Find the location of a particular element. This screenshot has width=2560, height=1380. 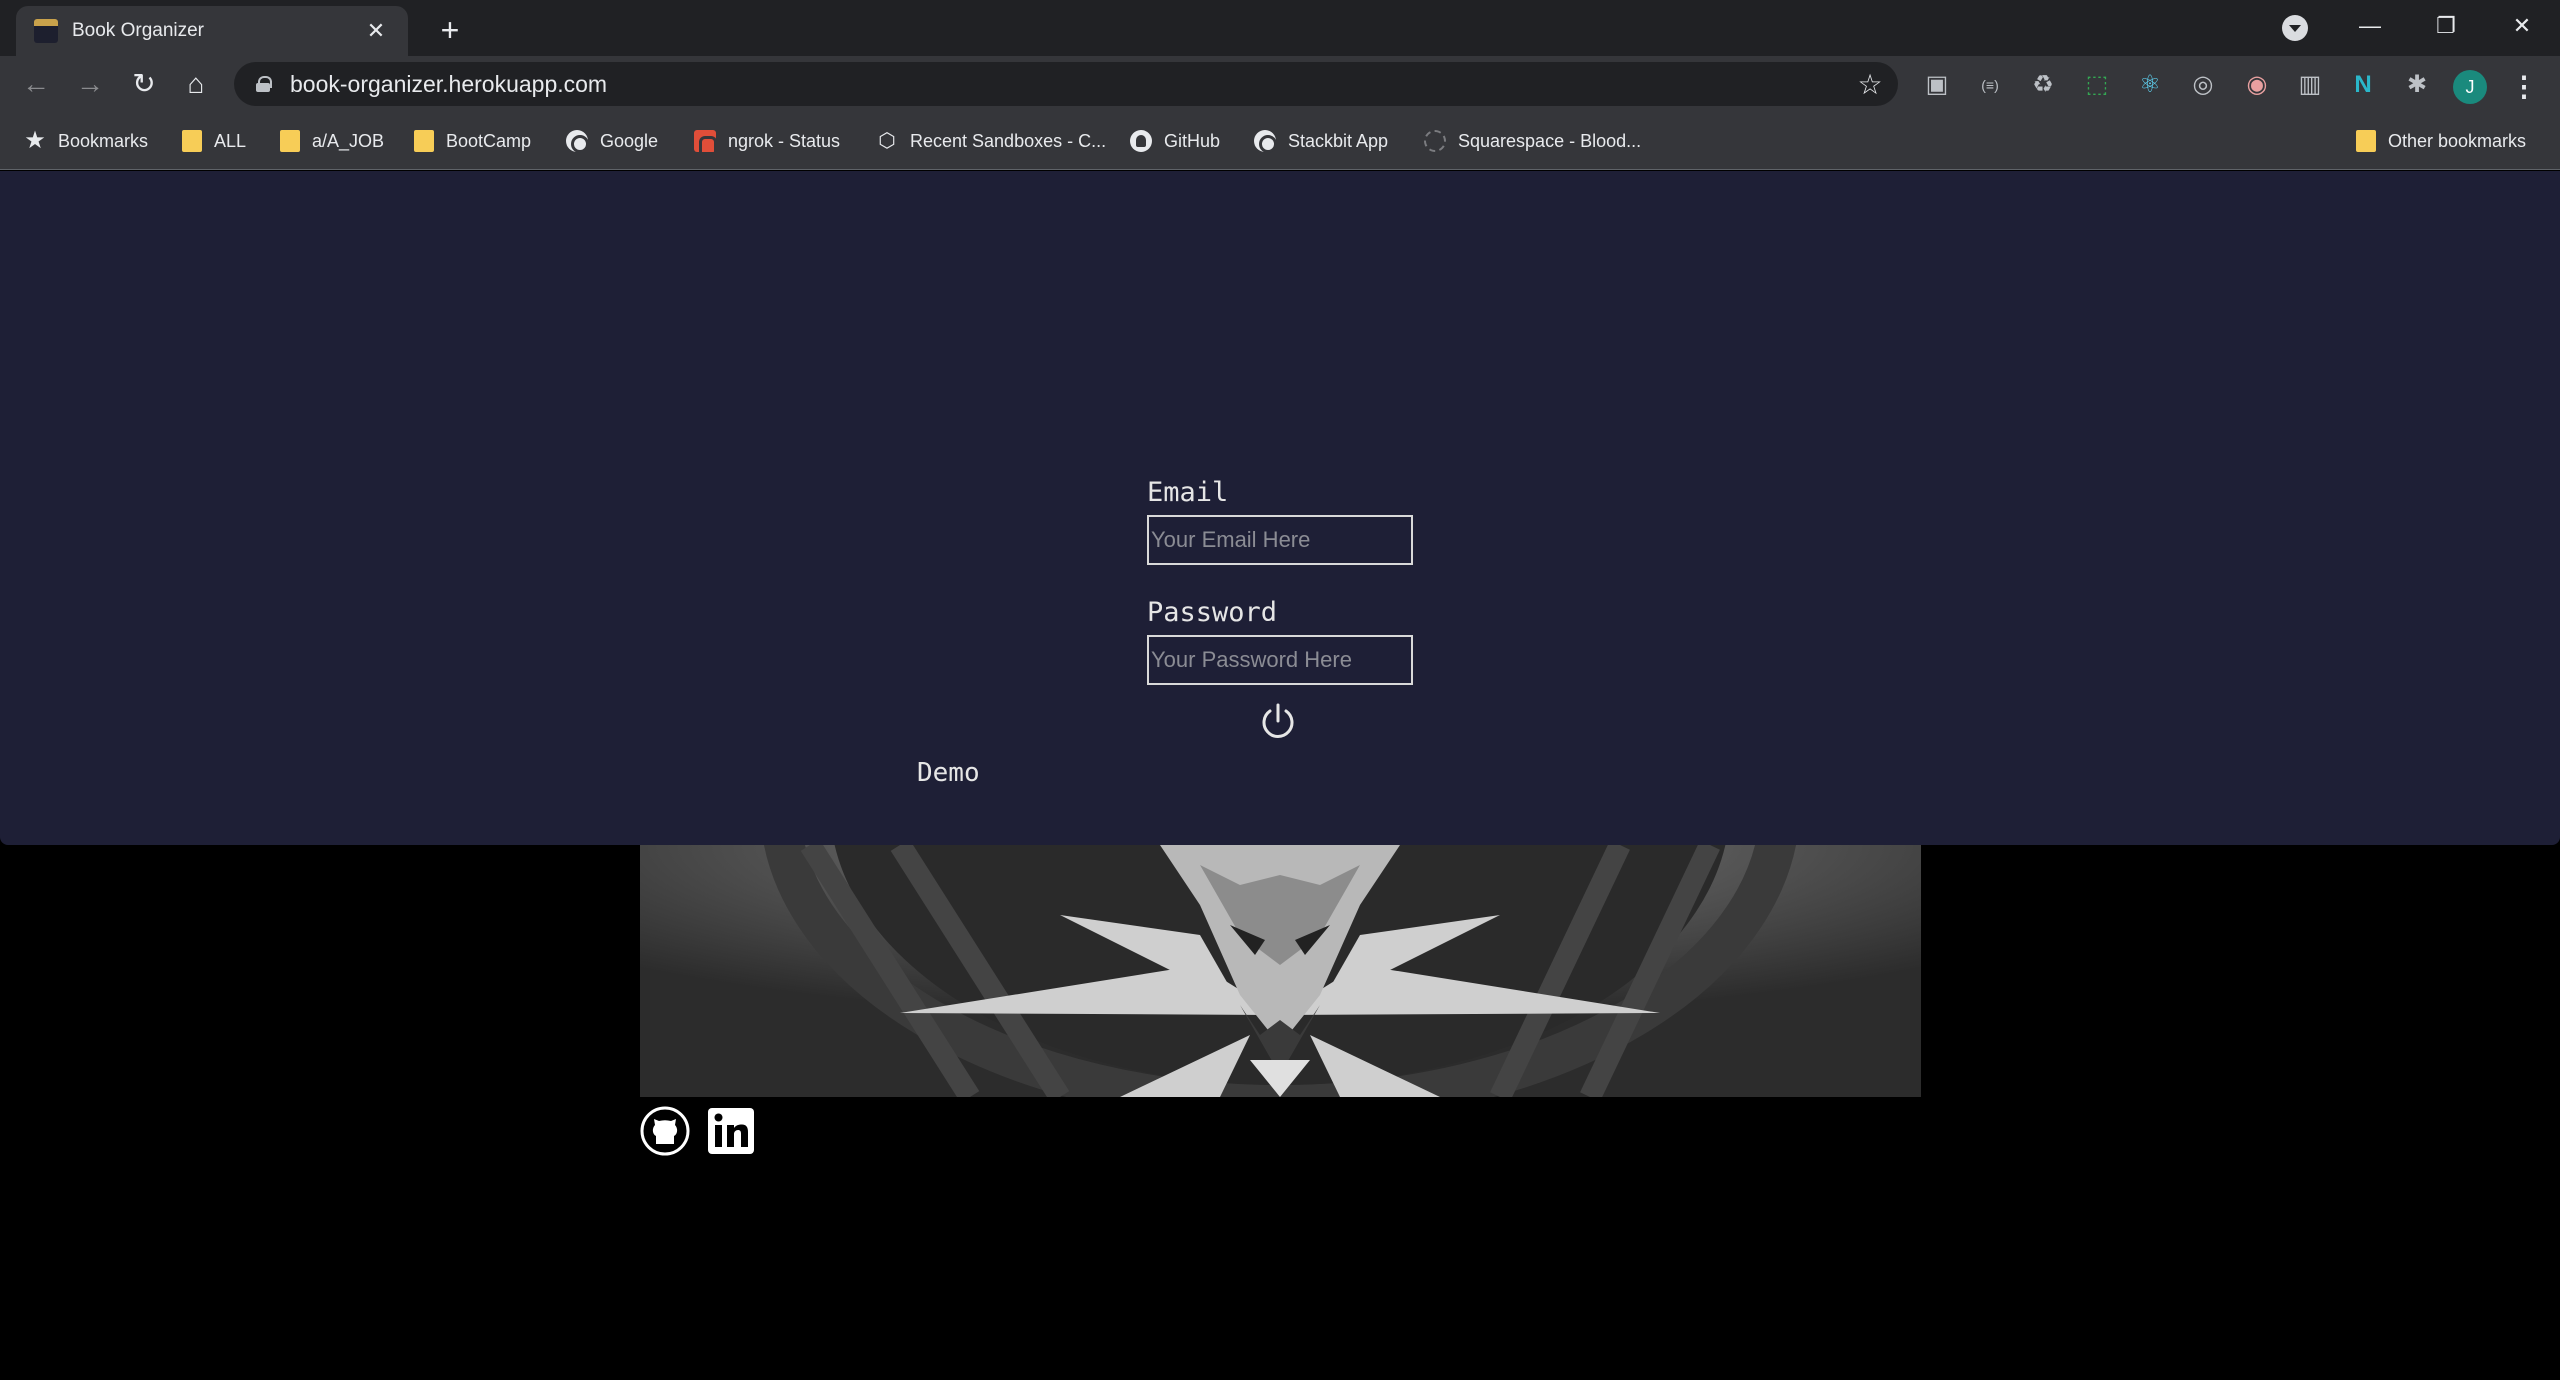

restore-button: ❐ is located at coordinates (2446, 26).